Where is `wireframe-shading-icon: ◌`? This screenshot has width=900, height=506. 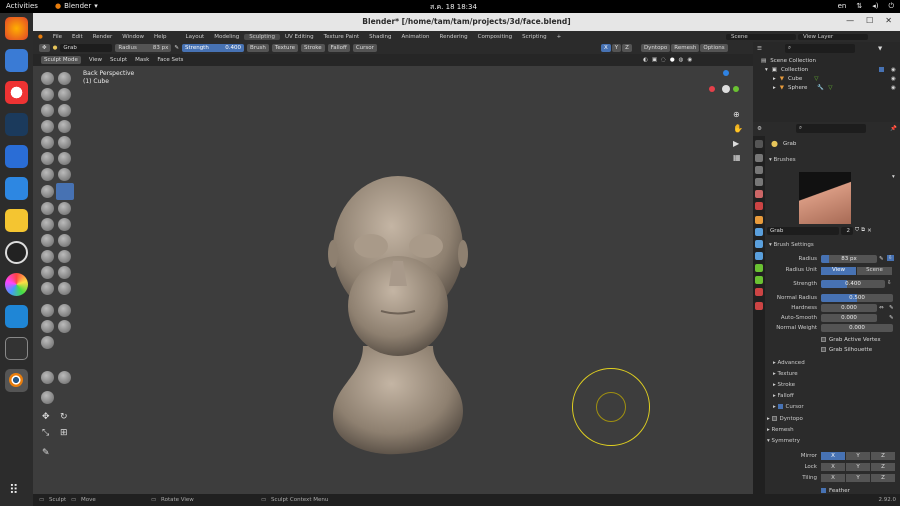 wireframe-shading-icon: ◌ is located at coordinates (663, 60).